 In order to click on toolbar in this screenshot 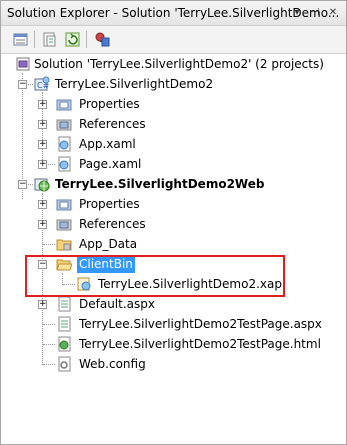, I will do `click(173, 40)`.